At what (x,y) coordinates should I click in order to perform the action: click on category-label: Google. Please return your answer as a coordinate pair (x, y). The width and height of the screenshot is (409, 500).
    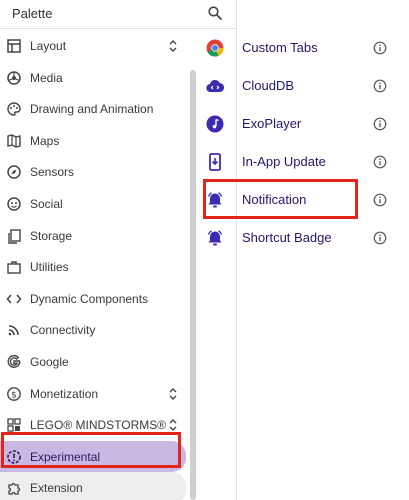
    Looking at the image, I should click on (49, 361).